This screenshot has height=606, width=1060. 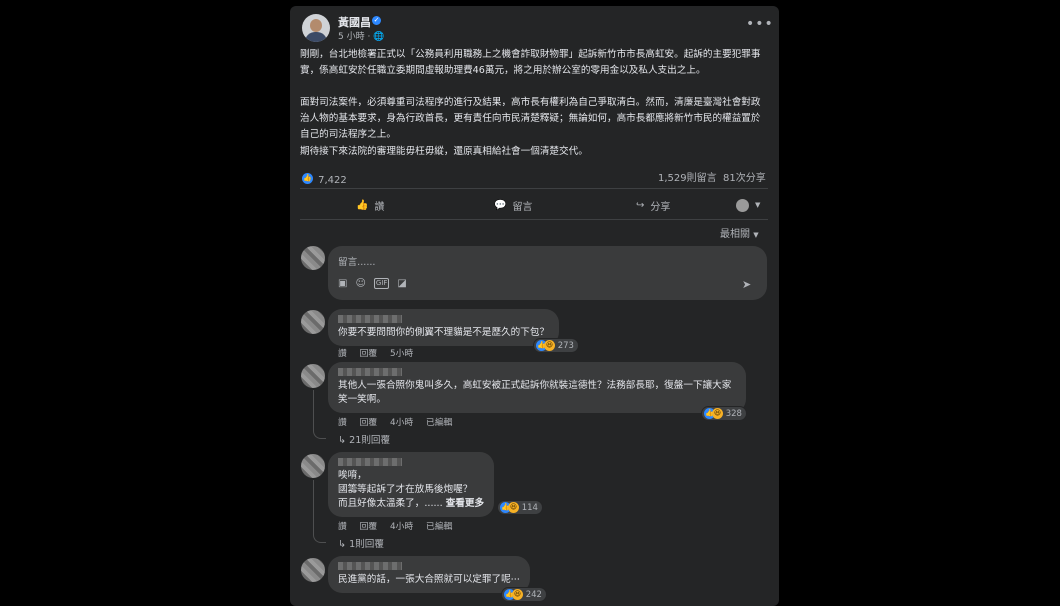 What do you see at coordinates (465, 503) in the screenshot?
I see `see-more-link: 查看更多` at bounding box center [465, 503].